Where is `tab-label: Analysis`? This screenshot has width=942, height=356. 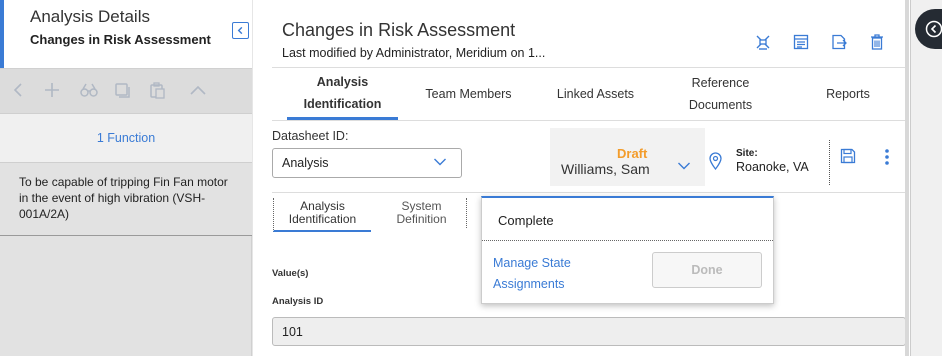 tab-label: Analysis is located at coordinates (342, 81).